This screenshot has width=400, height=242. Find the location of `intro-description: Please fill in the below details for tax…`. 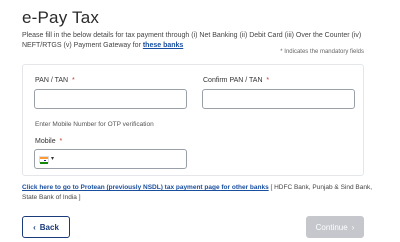

intro-description: Please fill in the below details for tax… is located at coordinates (192, 40).